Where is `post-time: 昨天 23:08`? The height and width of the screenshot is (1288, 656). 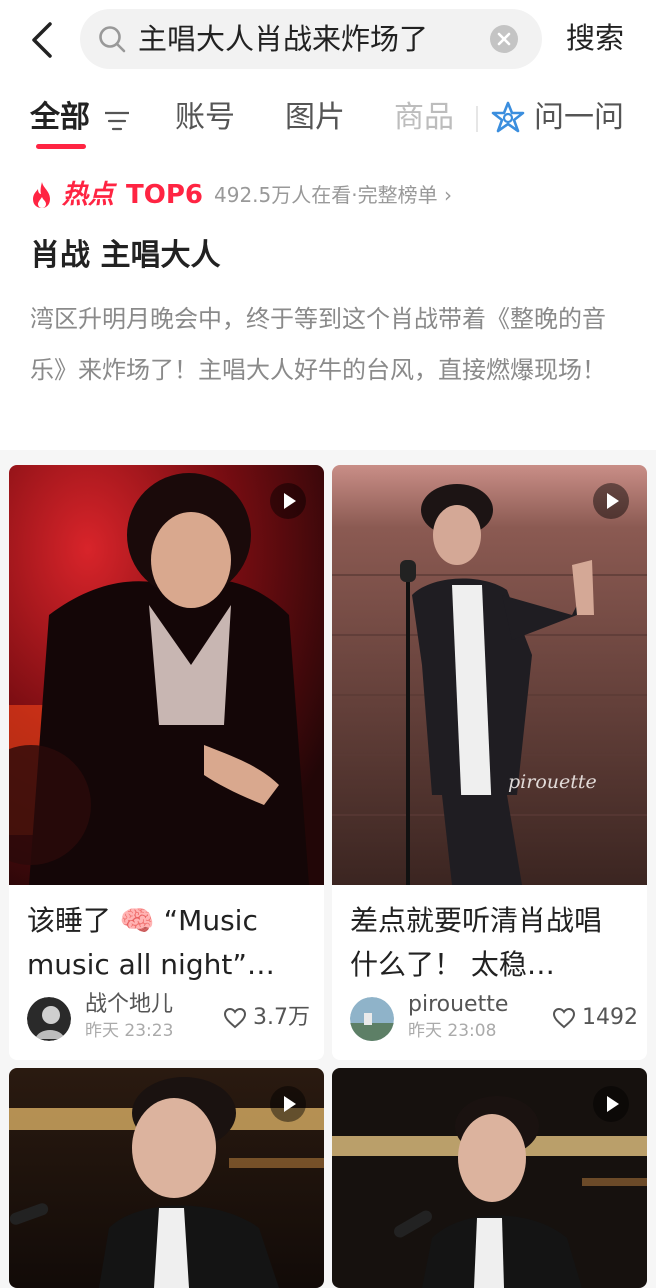
post-time: 昨天 23:08 is located at coordinates (452, 1031).